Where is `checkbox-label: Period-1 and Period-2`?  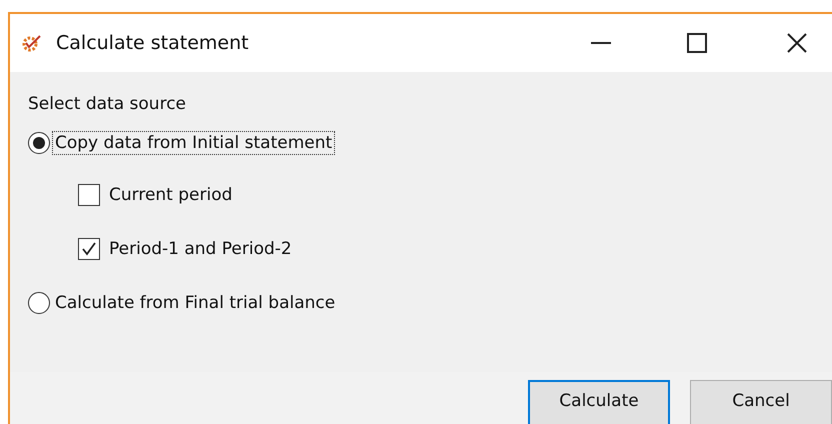 checkbox-label: Period-1 and Period-2 is located at coordinates (200, 249).